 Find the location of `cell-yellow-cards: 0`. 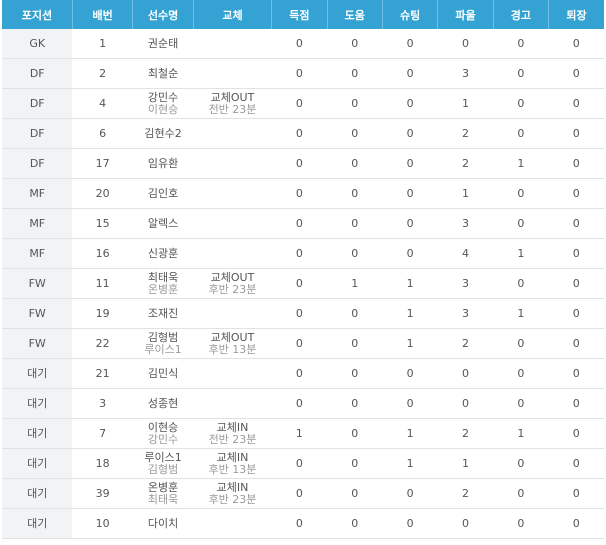

cell-yellow-cards: 0 is located at coordinates (521, 133).